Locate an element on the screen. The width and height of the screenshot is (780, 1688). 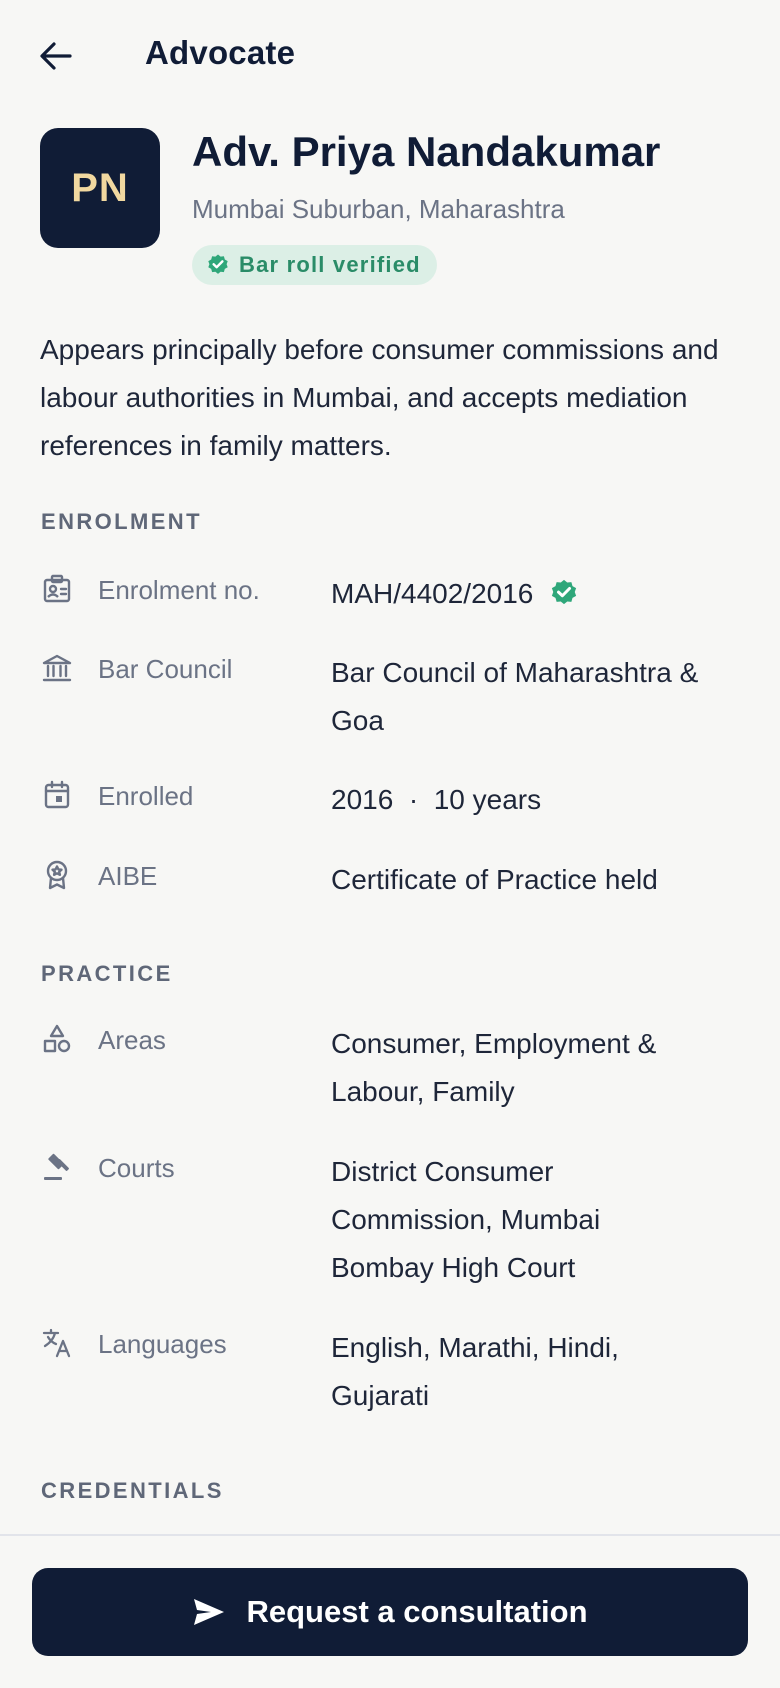
bank-building-icon is located at coordinates (57, 668).